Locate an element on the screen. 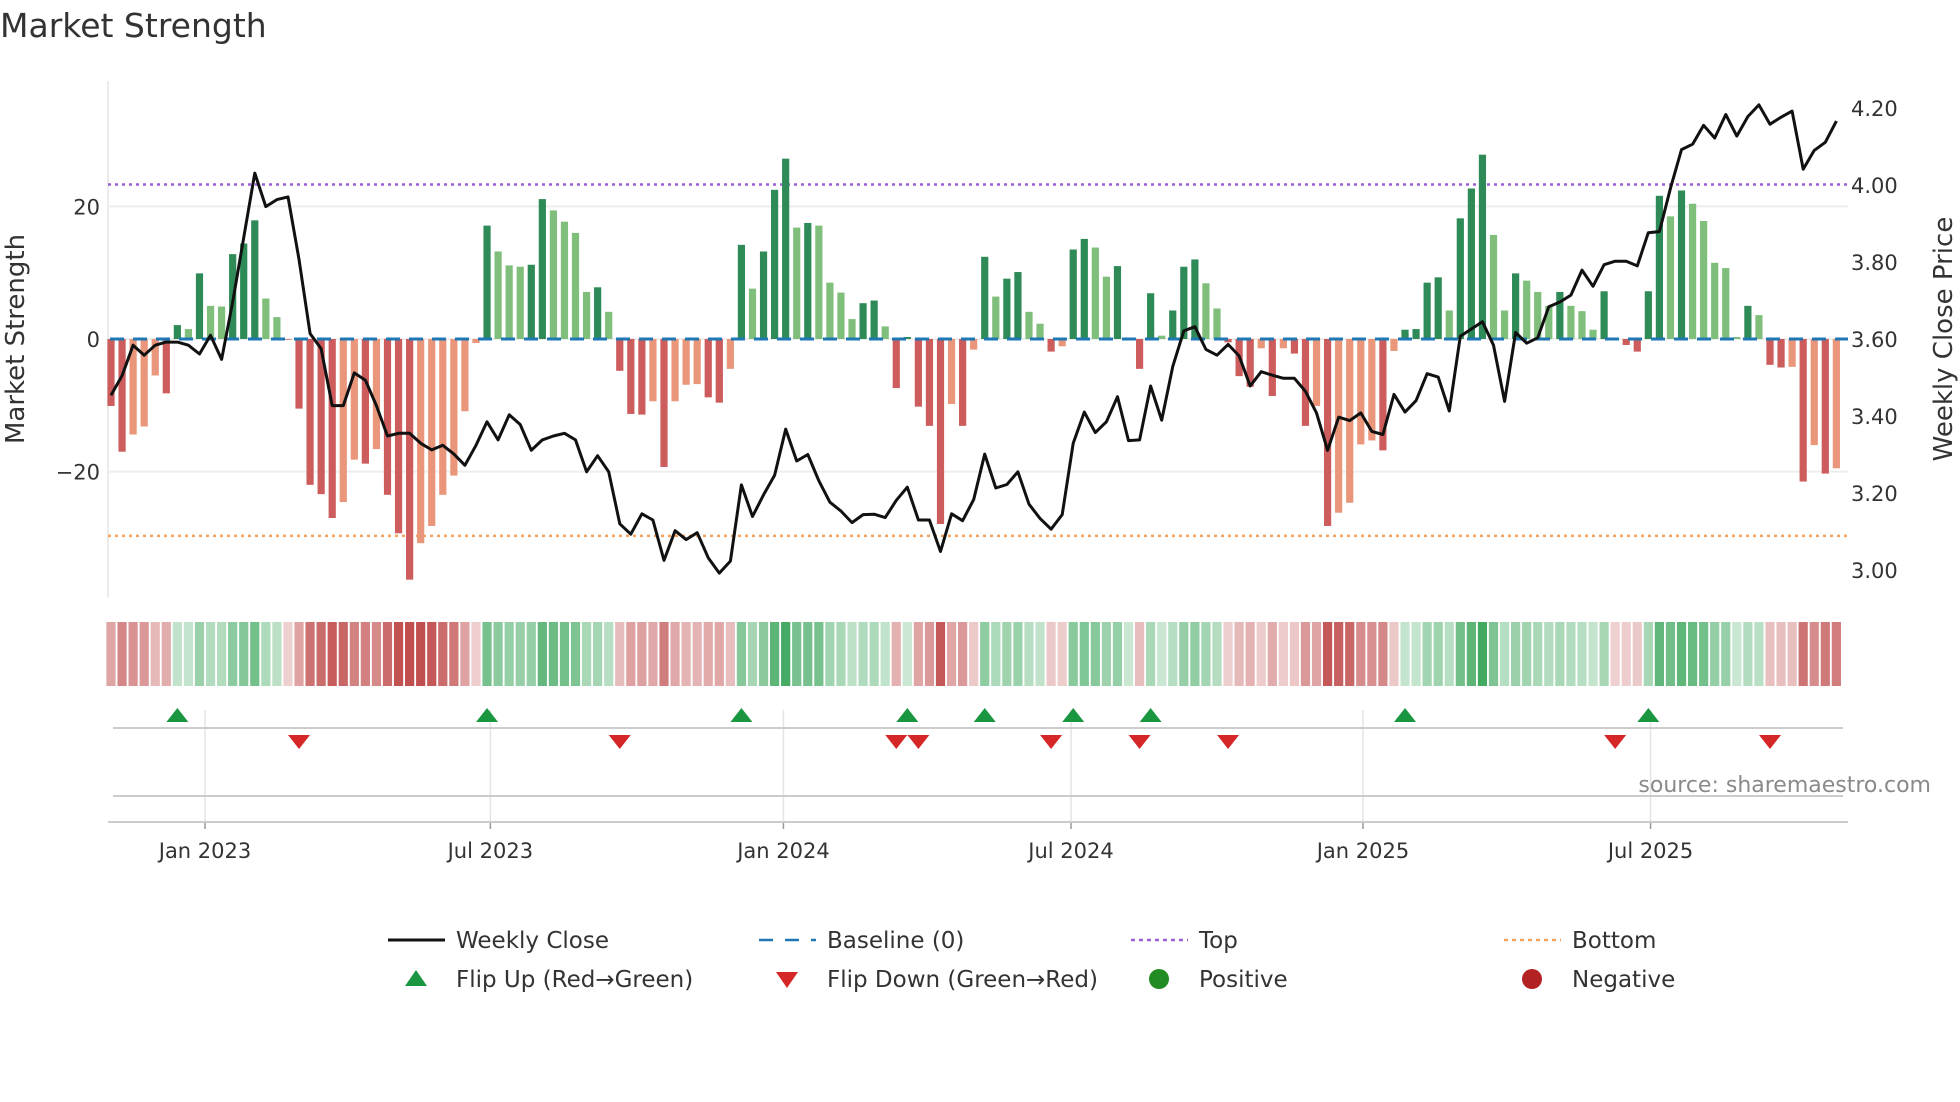 The width and height of the screenshot is (1960, 1102). x-tick-label: Jul 2025 is located at coordinates (1649, 851).